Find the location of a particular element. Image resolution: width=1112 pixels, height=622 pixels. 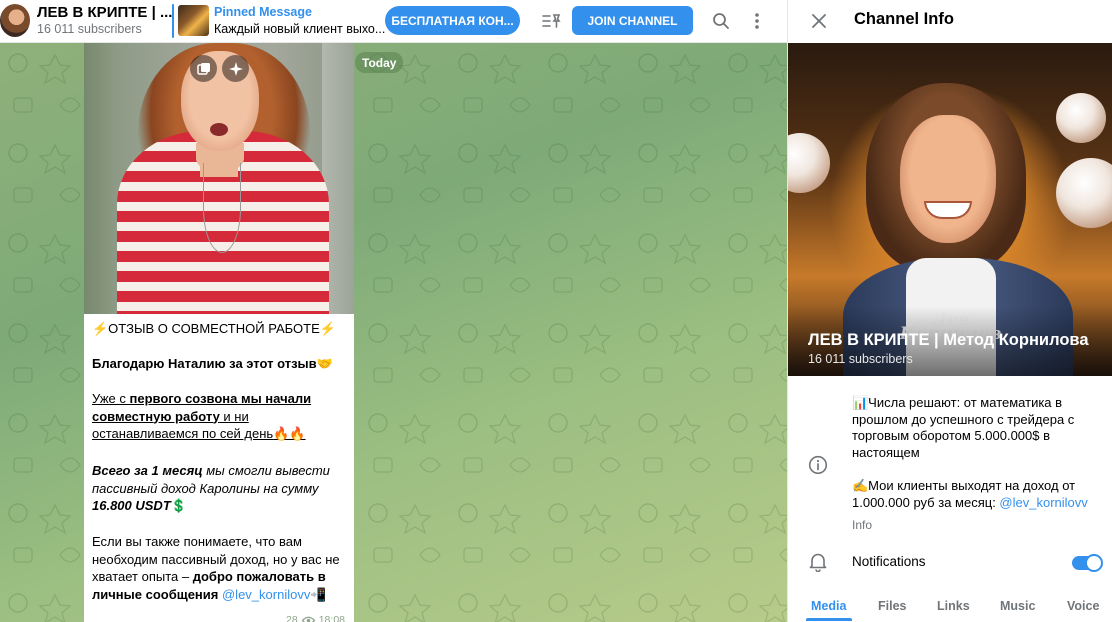

panel-title: Channel Info is located at coordinates (904, 19).